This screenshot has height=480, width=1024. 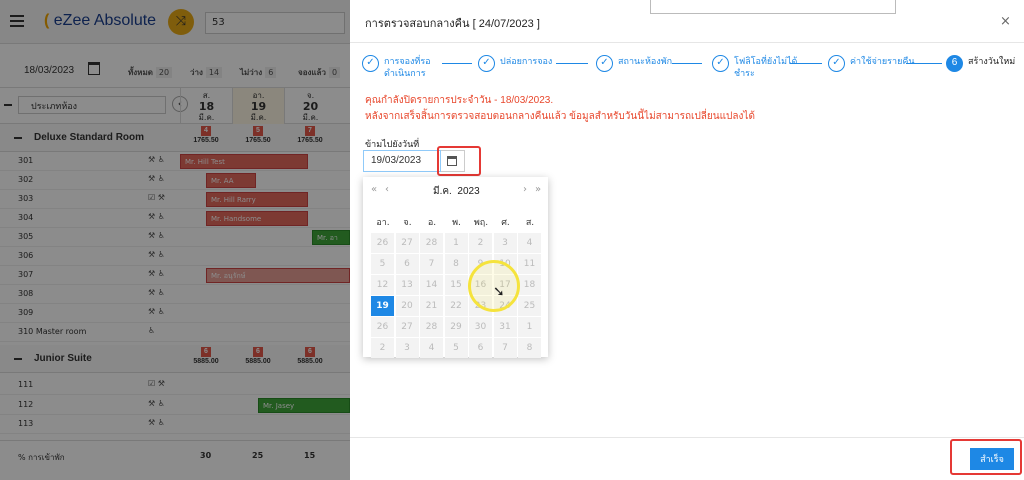 I want to click on day-cell: 12, so click(x=382, y=285).